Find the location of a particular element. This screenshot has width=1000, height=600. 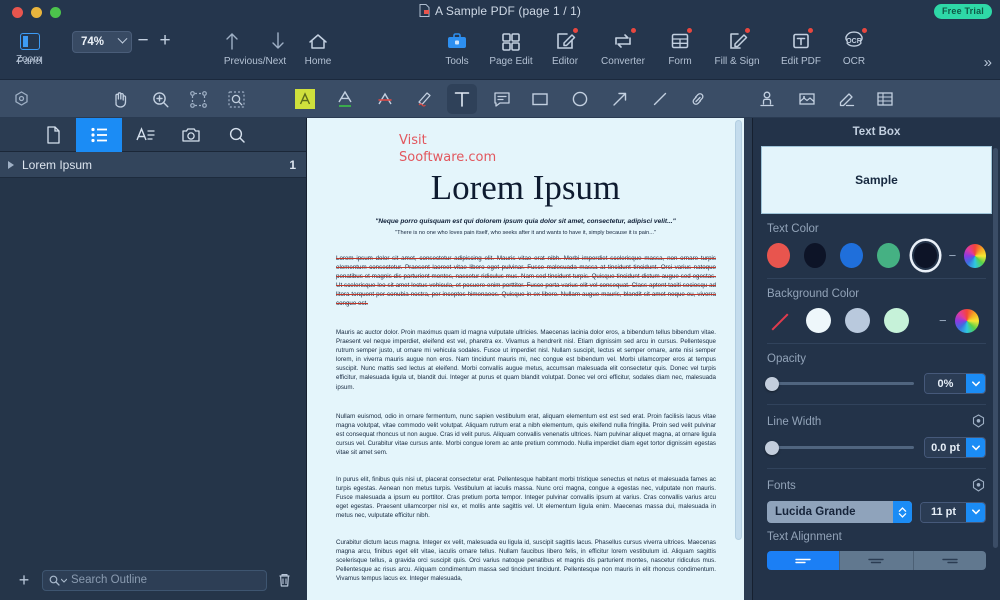

outline-item-page: 1 is located at coordinates (292, 164).